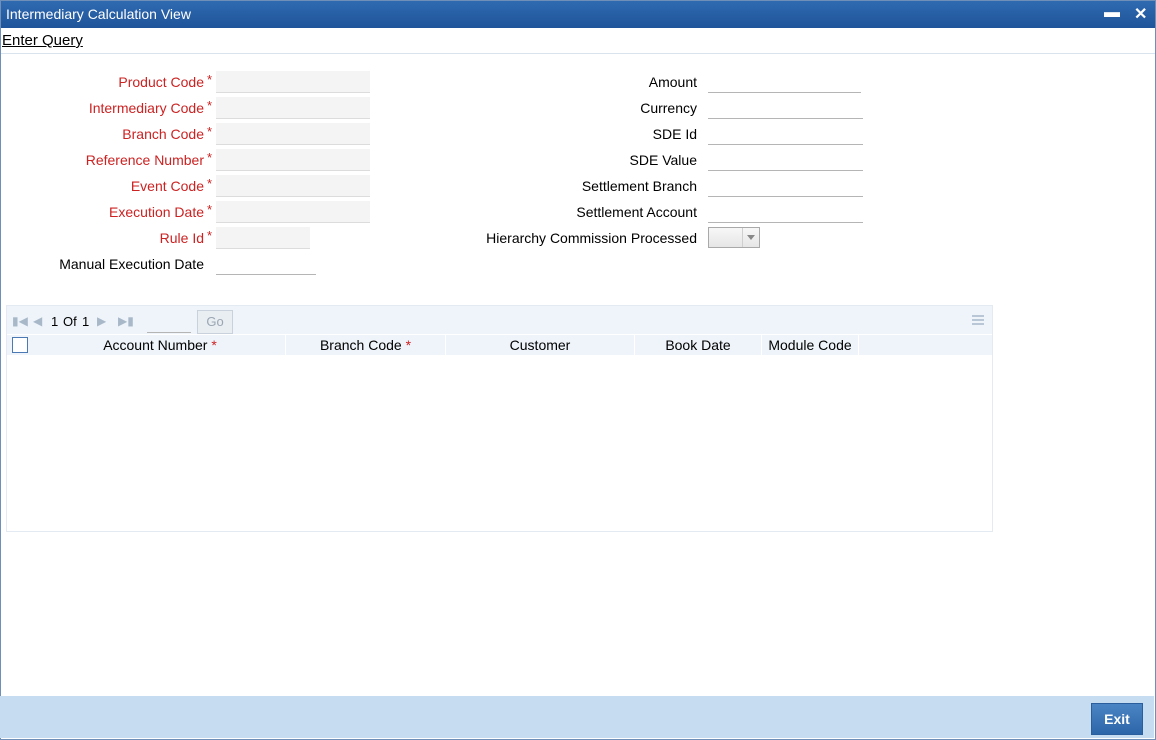 This screenshot has height=740, width=1156. Describe the element at coordinates (215, 322) in the screenshot. I see `go-button: Go` at that location.